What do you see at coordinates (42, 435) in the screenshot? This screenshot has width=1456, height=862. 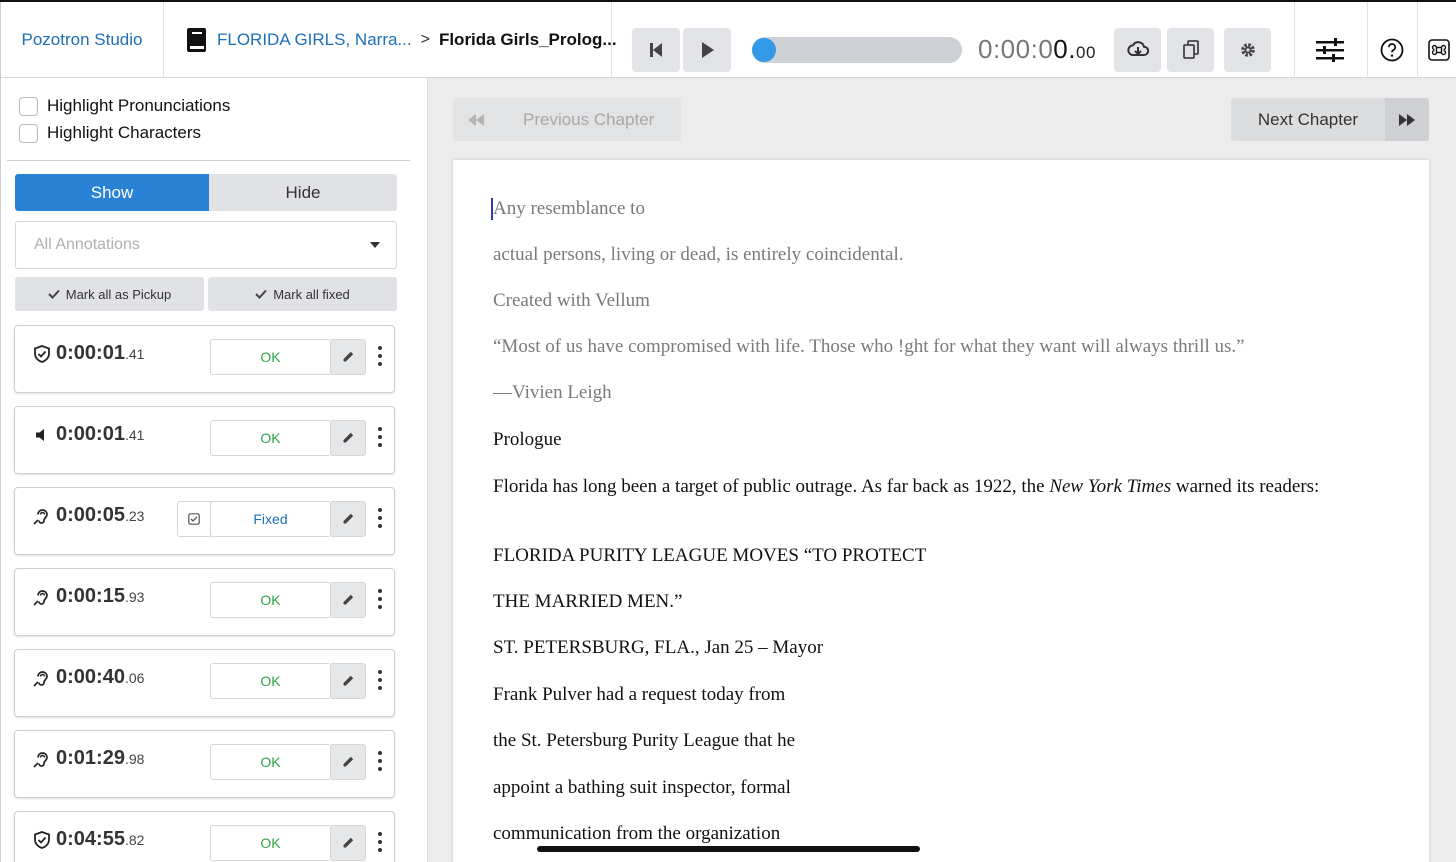 I see `speaker-icon` at bounding box center [42, 435].